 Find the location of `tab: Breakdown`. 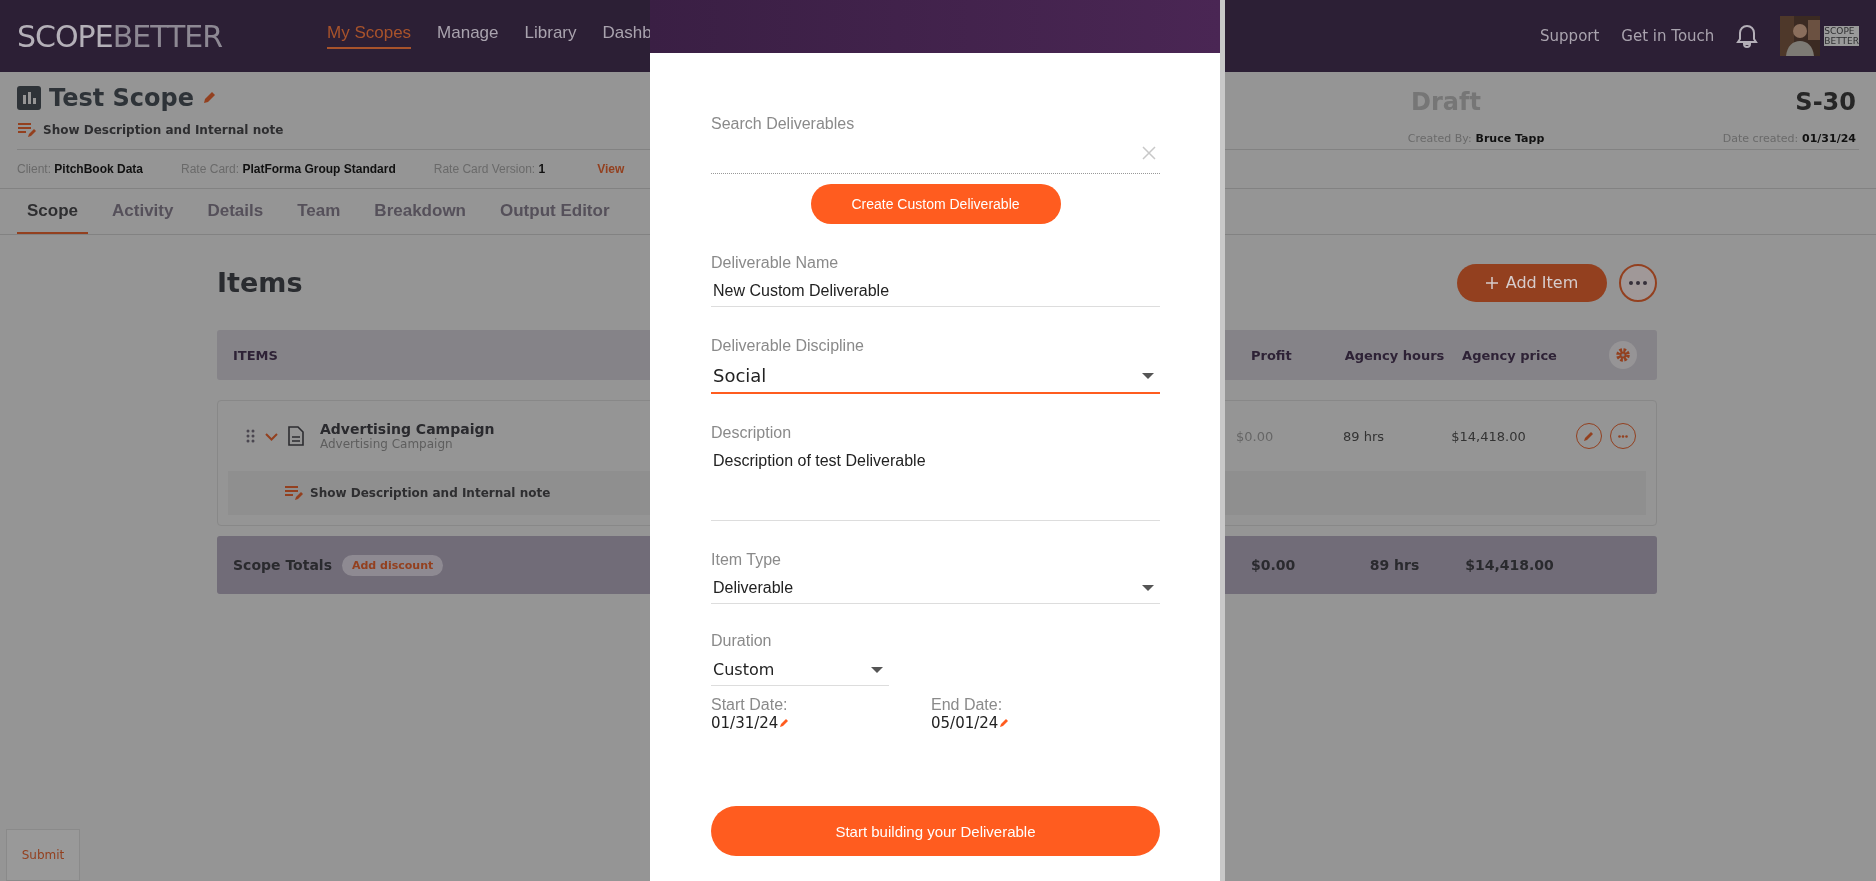

tab: Breakdown is located at coordinates (420, 211).